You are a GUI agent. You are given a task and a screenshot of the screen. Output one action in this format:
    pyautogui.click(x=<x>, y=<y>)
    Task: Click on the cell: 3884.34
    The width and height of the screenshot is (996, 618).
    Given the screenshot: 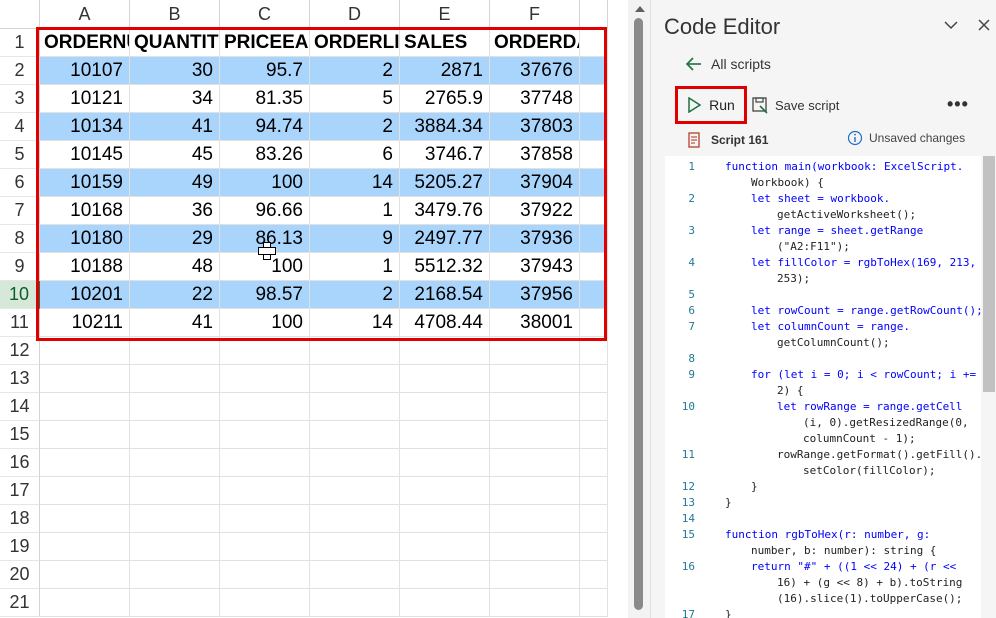 What is the action you would take?
    pyautogui.click(x=445, y=127)
    